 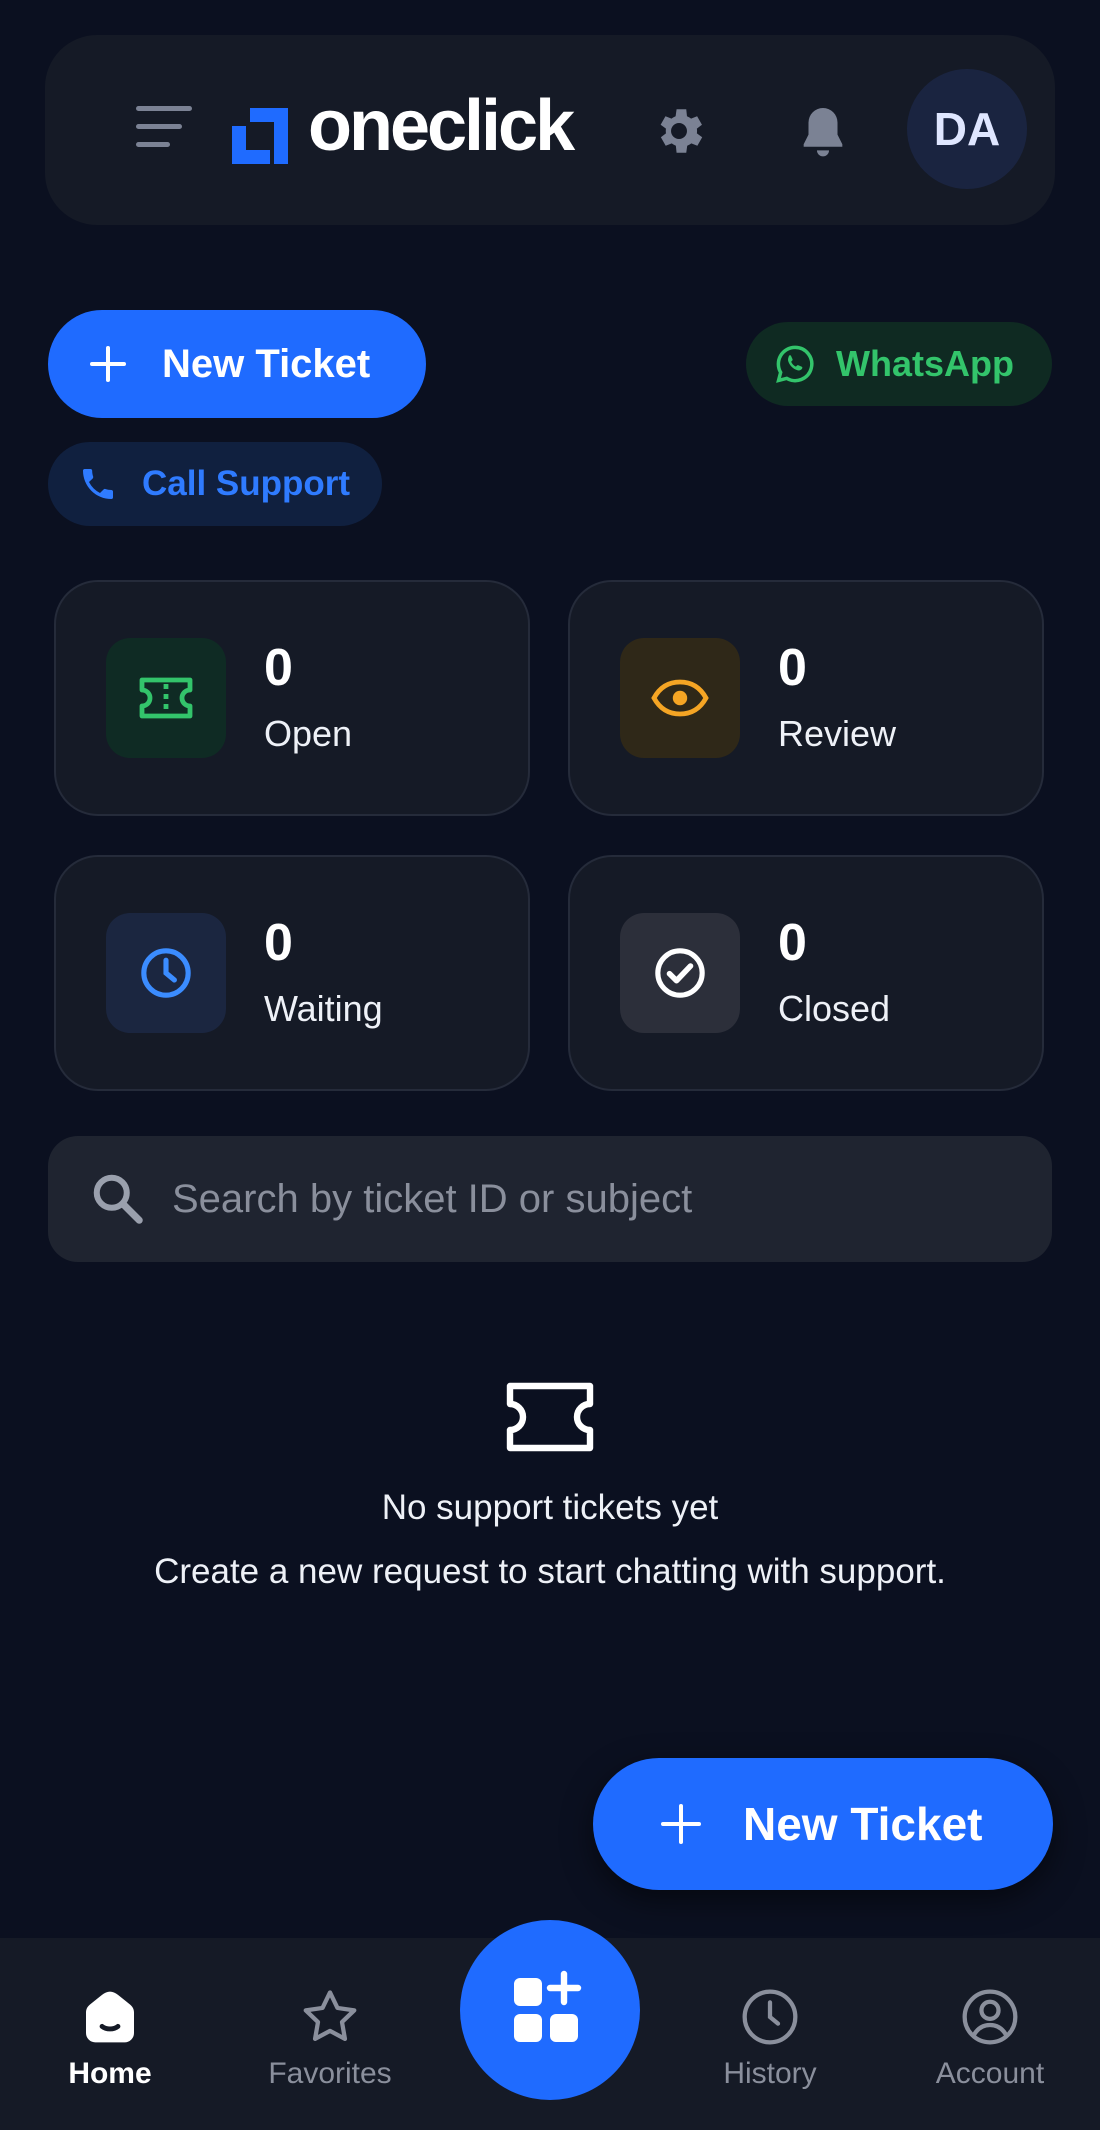 I want to click on menu-icon, so click(x=164, y=128).